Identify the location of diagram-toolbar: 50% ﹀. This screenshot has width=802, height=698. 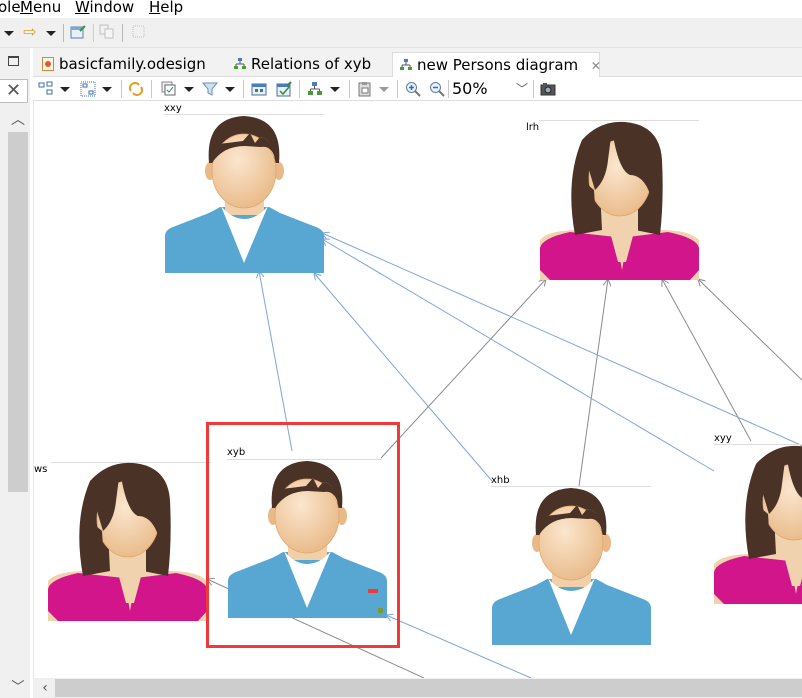
(417, 89).